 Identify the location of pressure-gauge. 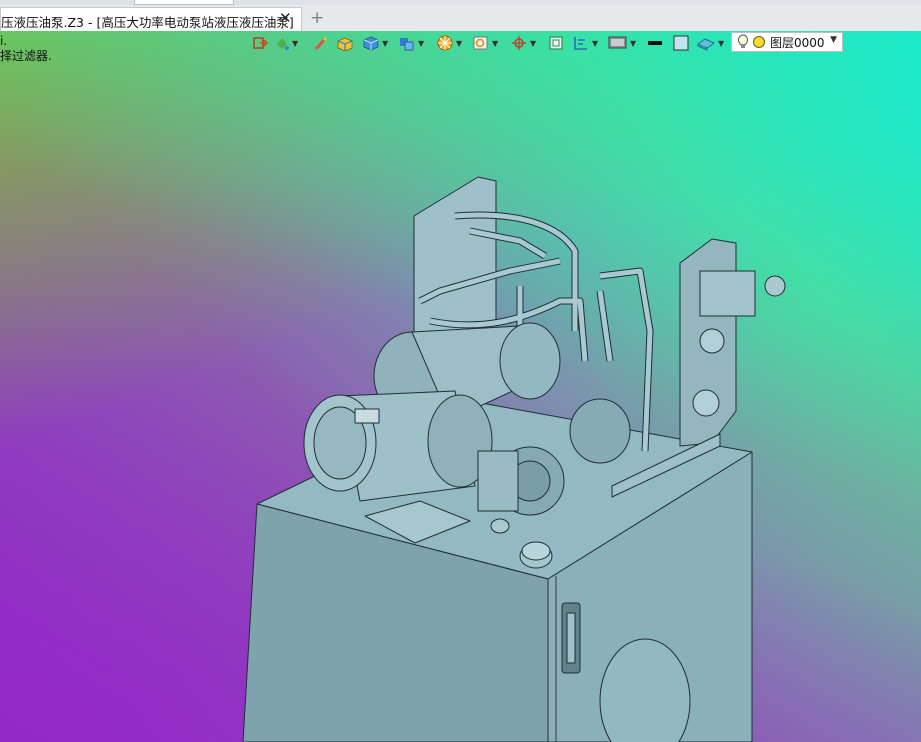
(712, 341).